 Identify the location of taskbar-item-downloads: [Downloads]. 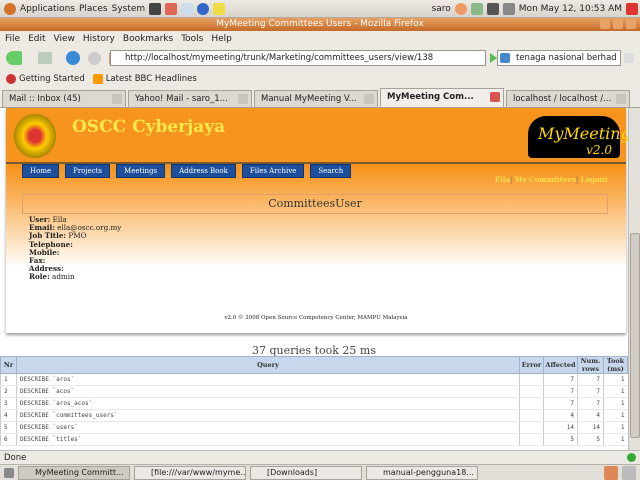
(306, 472).